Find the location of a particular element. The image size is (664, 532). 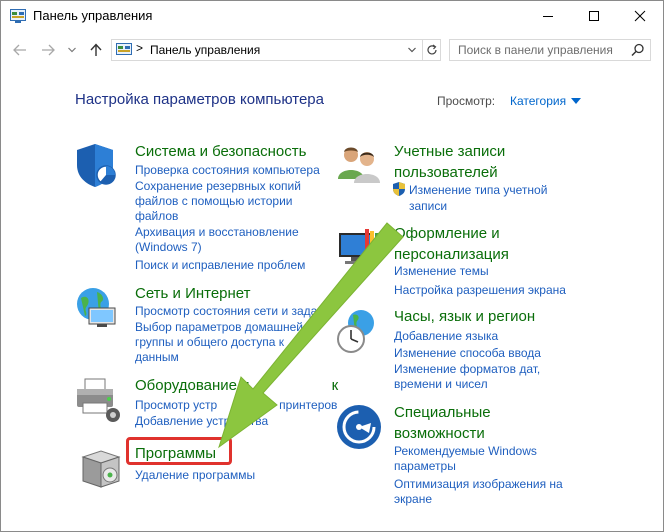

category-network-internet: Сеть и Интернет is located at coordinates (193, 293).